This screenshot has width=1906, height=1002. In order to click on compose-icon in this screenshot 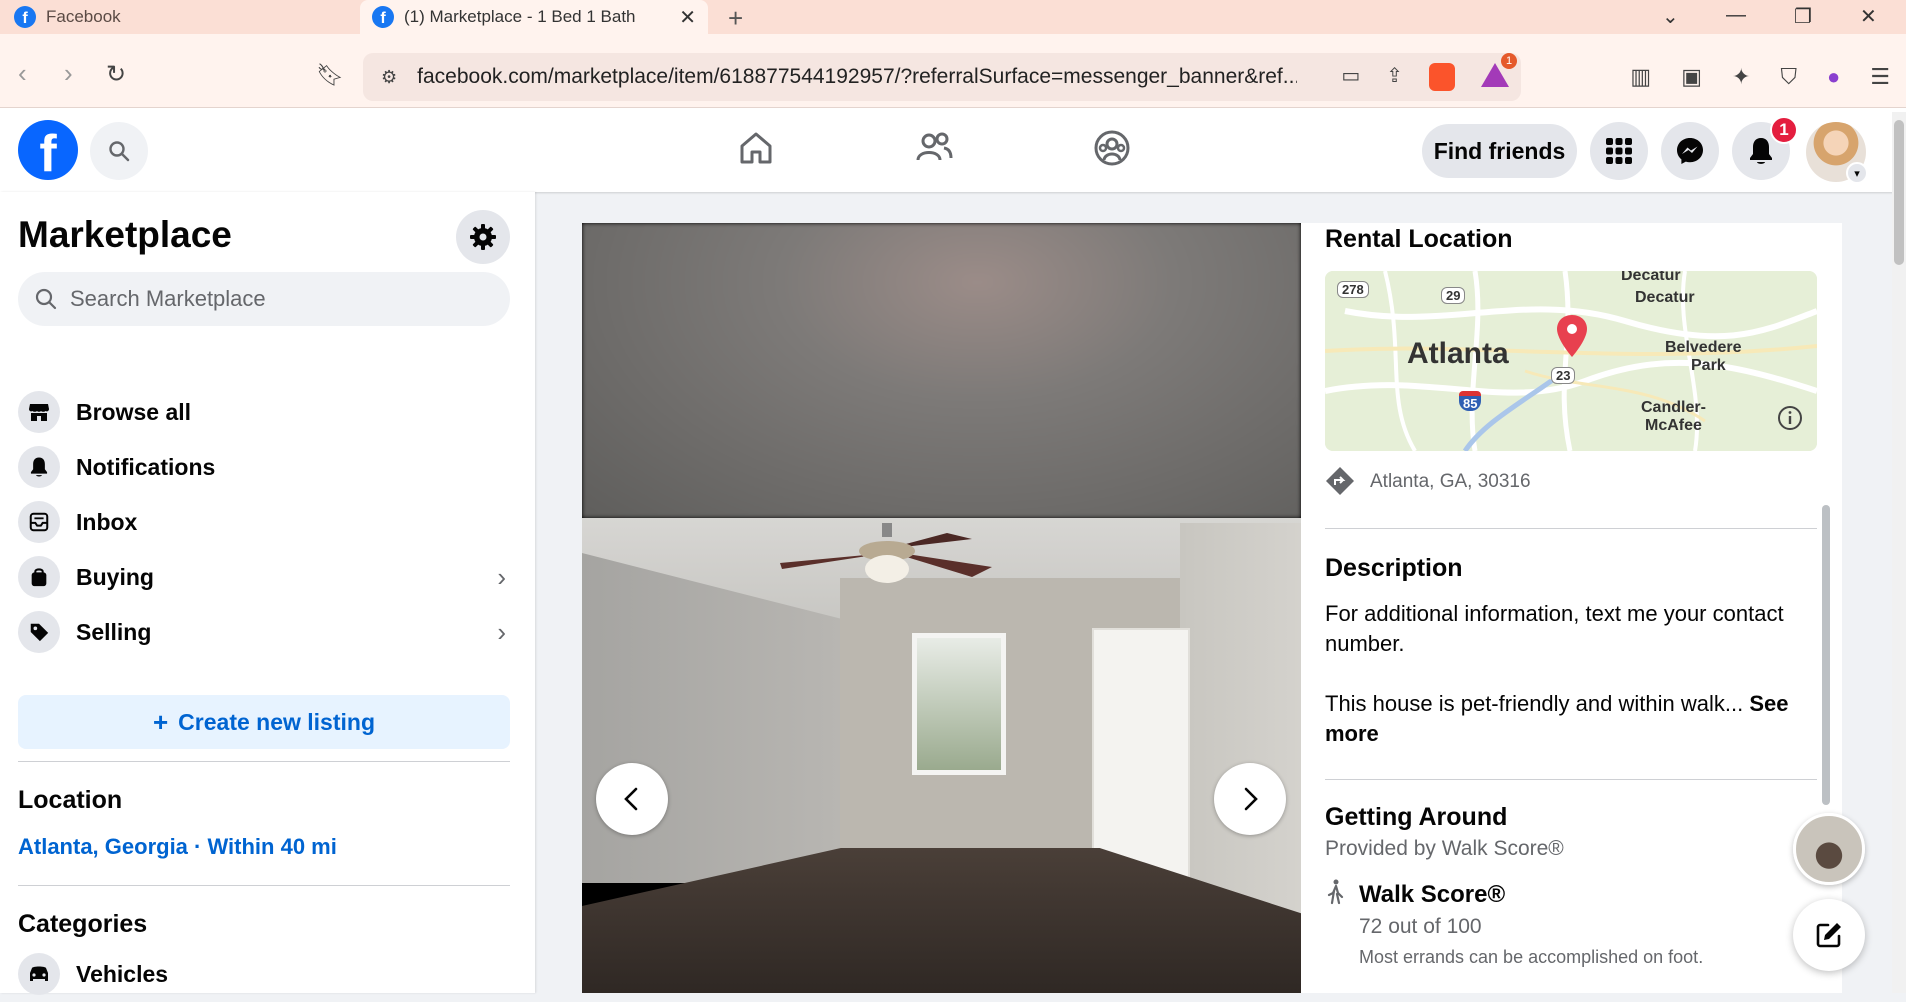, I will do `click(1828, 935)`.